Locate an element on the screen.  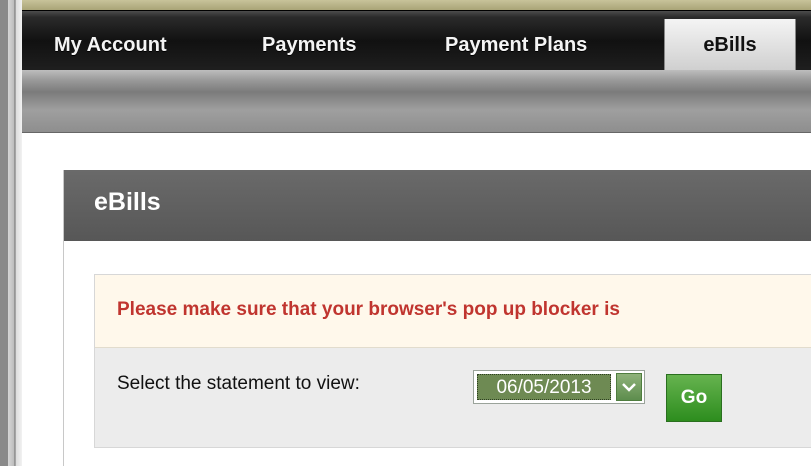
top-accent-bar is located at coordinates (416, 5).